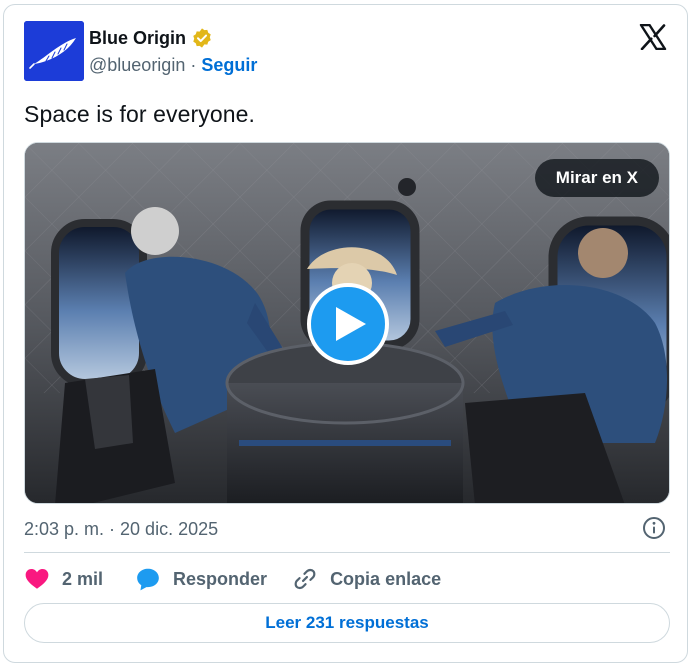 Image resolution: width=691 pixels, height=667 pixels. I want to click on read-replies-button: Leer 231 respuestas, so click(347, 623).